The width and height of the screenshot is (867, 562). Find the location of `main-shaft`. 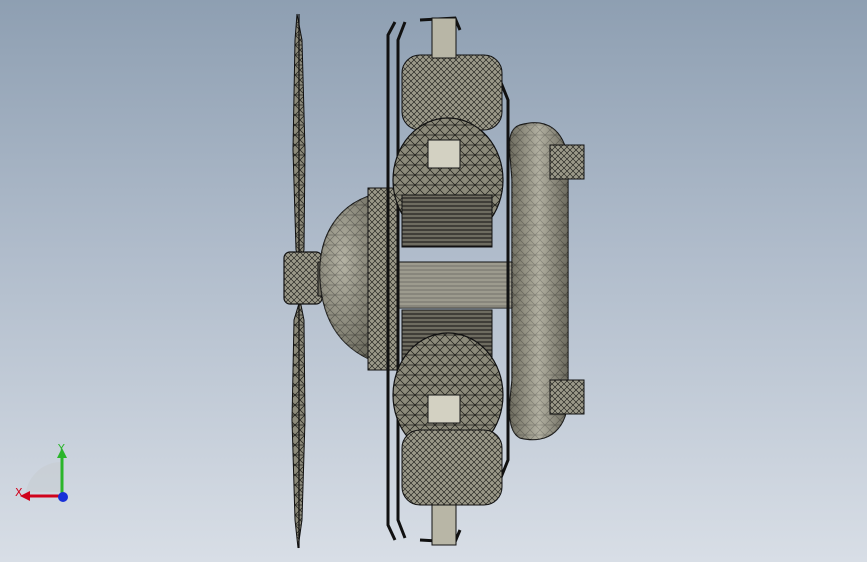

main-shaft is located at coordinates (458, 285).